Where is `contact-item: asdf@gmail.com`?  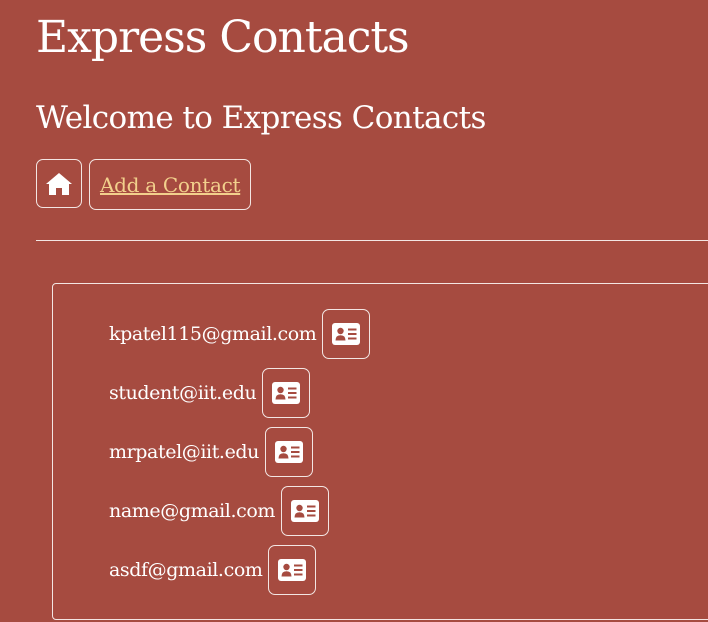 contact-item: asdf@gmail.com is located at coordinates (239, 569).